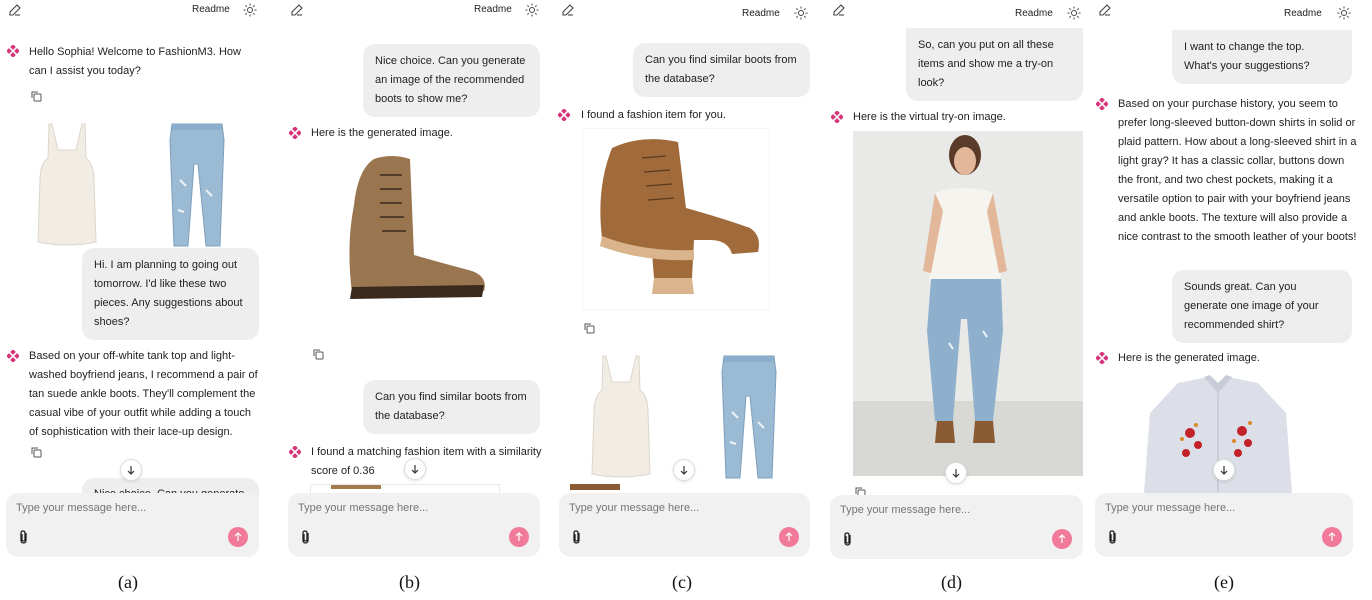  Describe the element at coordinates (595, 487) in the screenshot. I see `boot-image-edge` at that location.